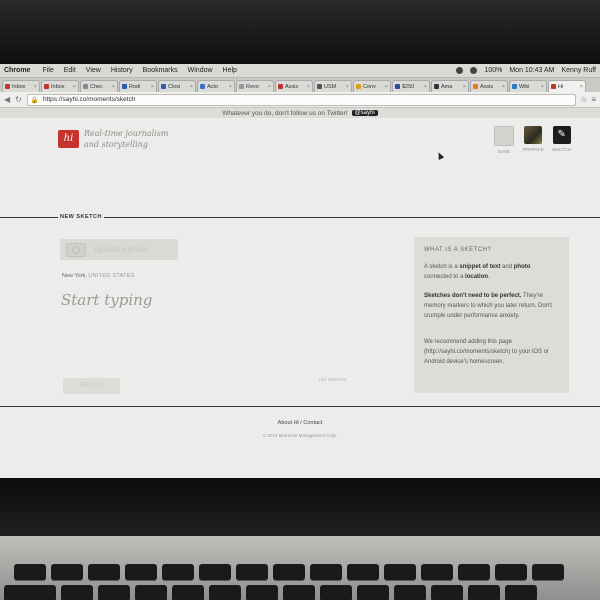 The height and width of the screenshot is (600, 600). I want to click on twitter-handle-link: @sayhi, so click(364, 113).